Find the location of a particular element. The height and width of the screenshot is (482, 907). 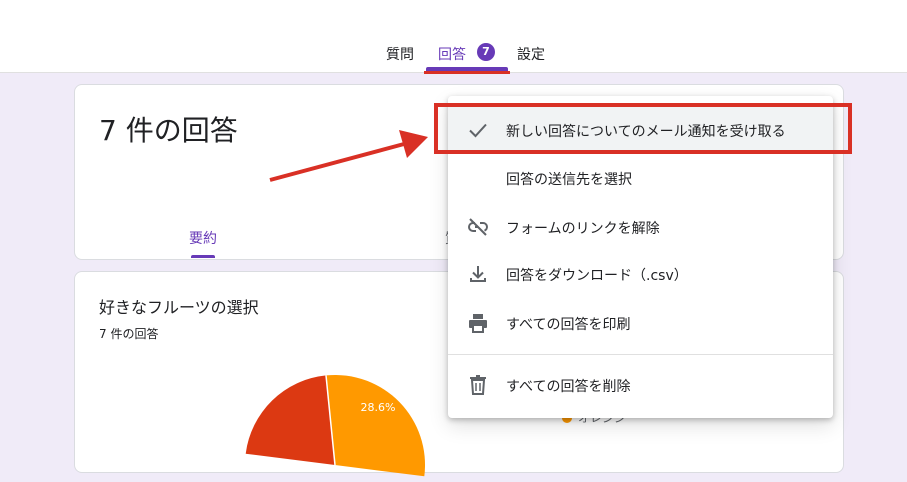

pie-slice-label: 28.6% is located at coordinates (378, 407).